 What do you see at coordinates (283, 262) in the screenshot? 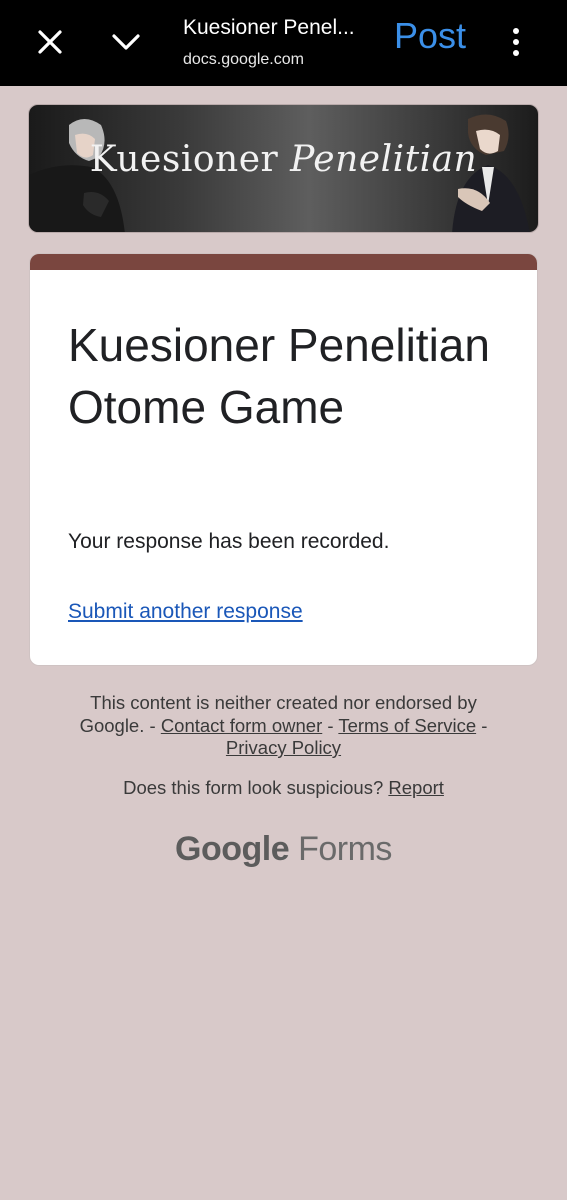
I see `card-accent-bar` at bounding box center [283, 262].